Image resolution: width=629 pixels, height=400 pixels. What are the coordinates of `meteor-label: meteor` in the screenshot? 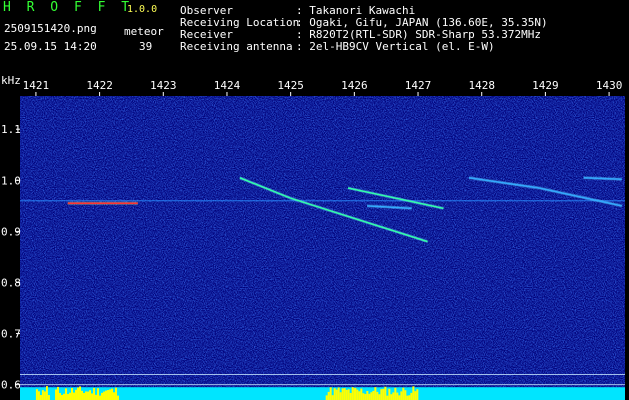 It's located at (144, 31).